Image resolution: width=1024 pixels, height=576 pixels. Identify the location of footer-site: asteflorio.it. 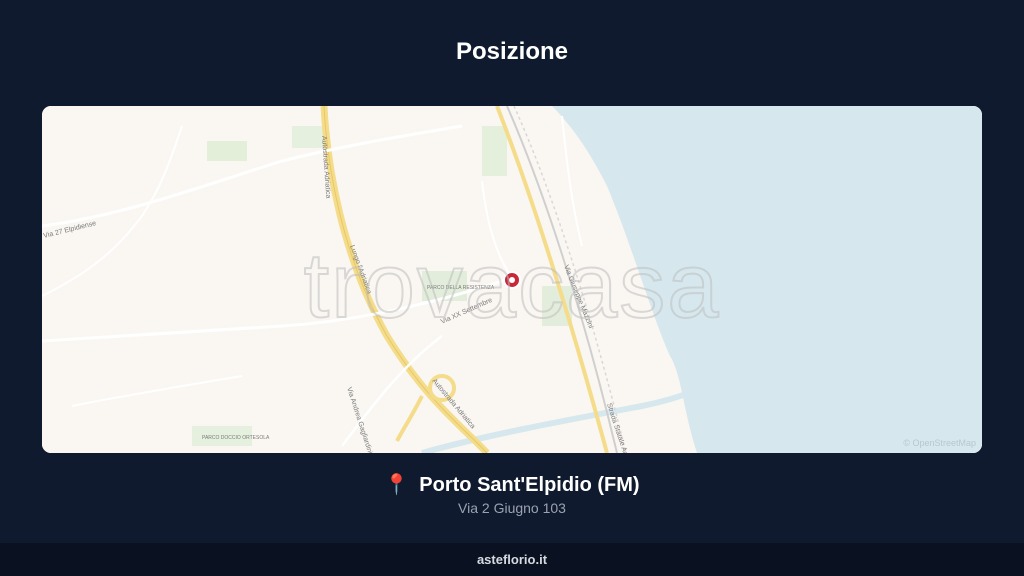
(512, 559).